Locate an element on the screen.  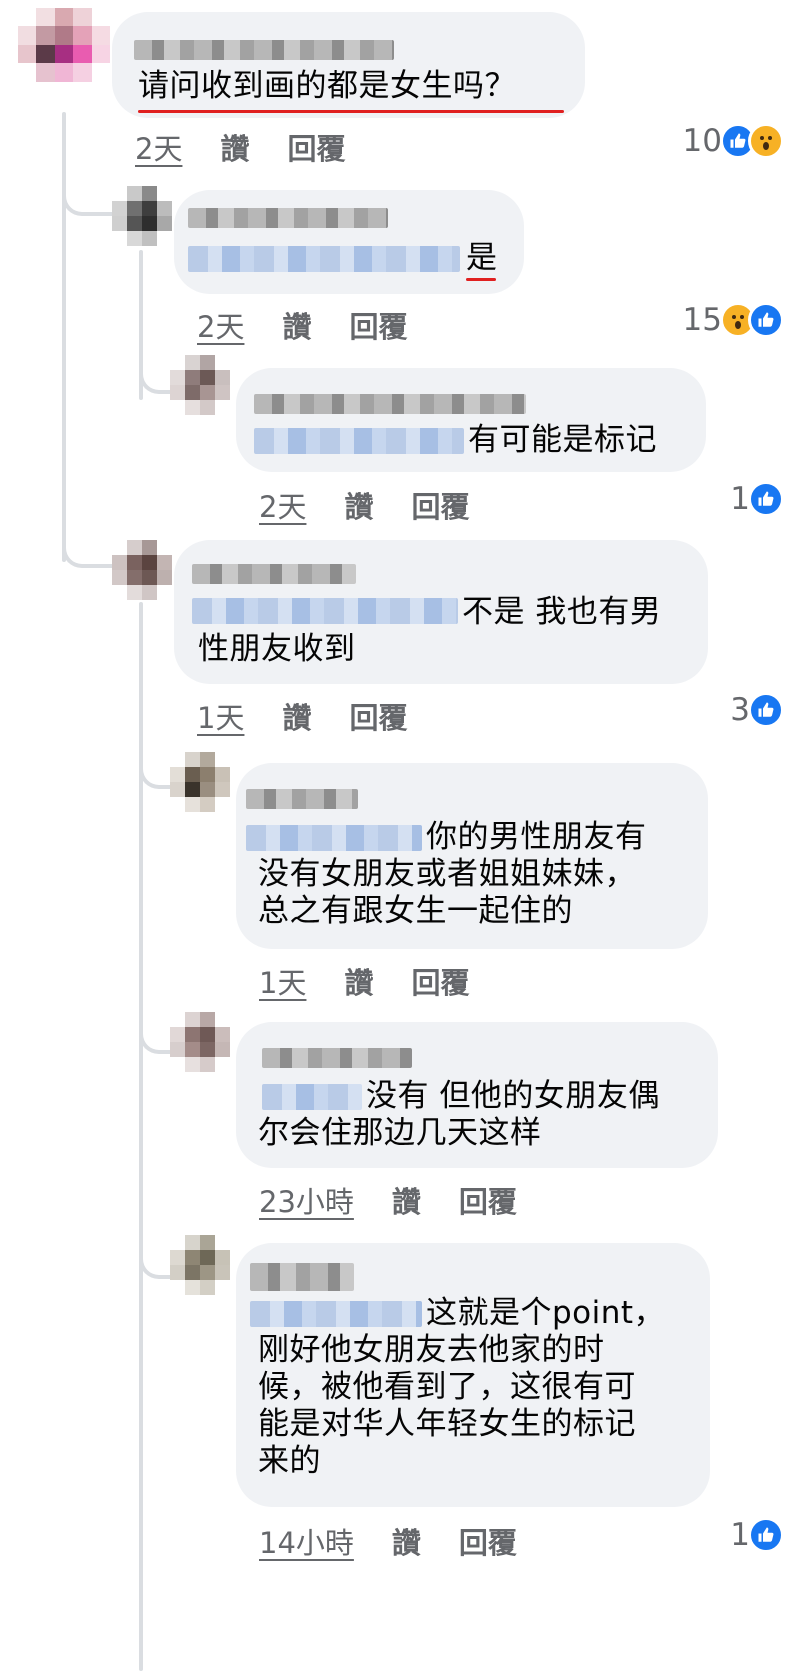
comment-text: 请问收到画的都是女生吗？ is located at coordinates (327, 86).